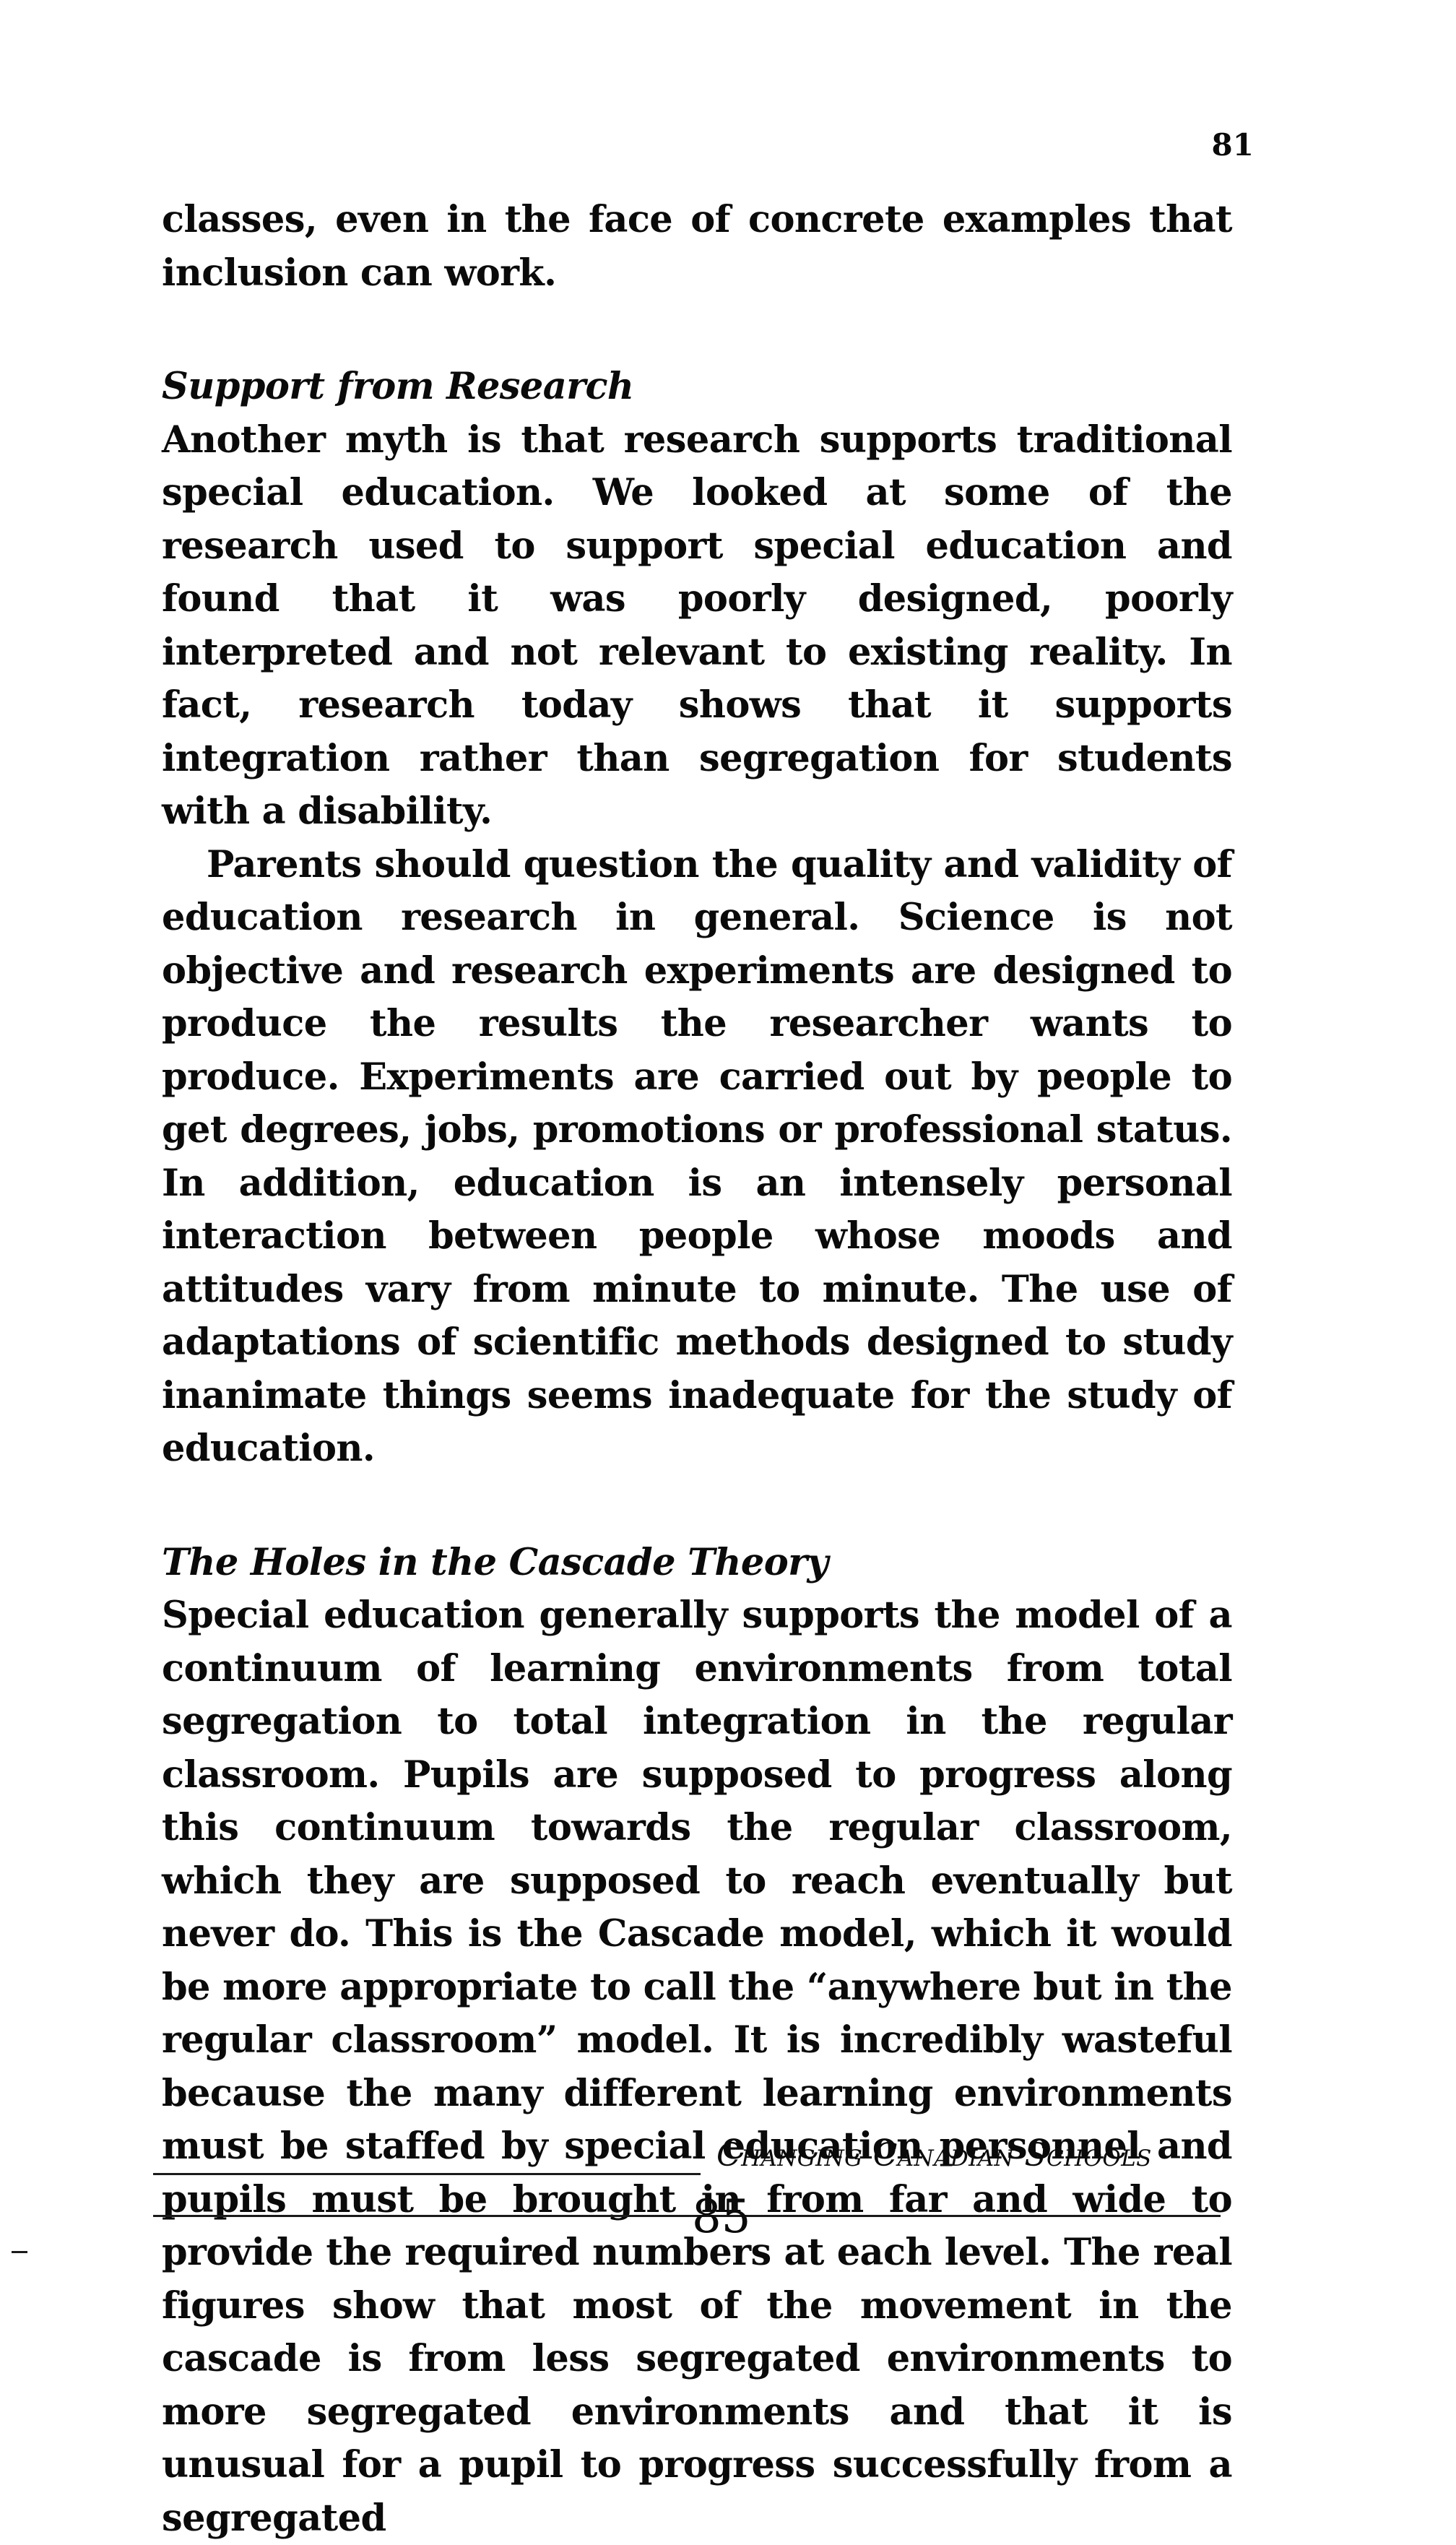  I want to click on footer-page-number: 85, so click(721, 2217).